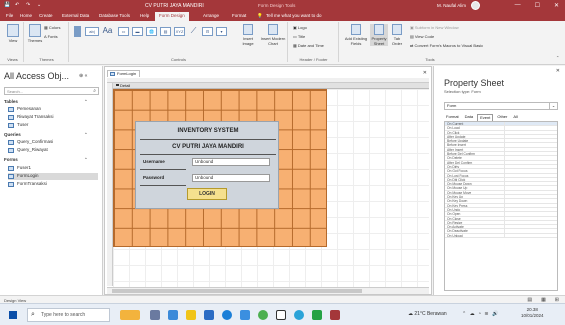 The height and width of the screenshot is (325, 565). What do you see at coordinates (537, 5) in the screenshot?
I see `maximize-button: ☐` at bounding box center [537, 5].